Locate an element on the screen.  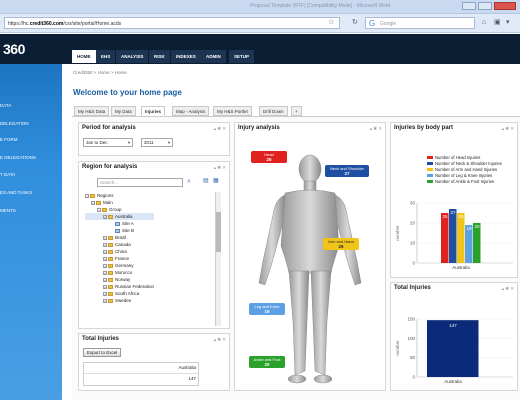
search-icon: ⌕ is located at coordinates (189, 181).